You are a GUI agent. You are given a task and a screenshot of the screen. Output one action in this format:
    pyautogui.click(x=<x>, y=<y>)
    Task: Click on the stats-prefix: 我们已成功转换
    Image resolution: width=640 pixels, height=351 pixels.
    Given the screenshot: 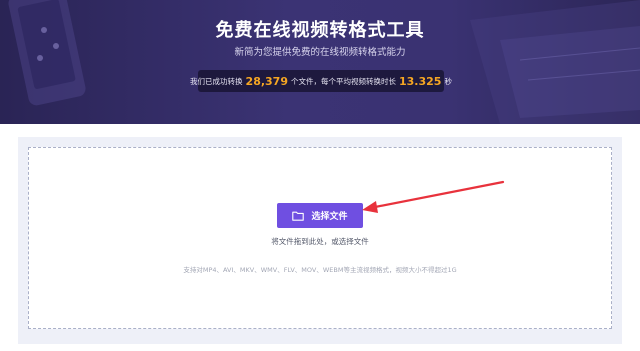 What is the action you would take?
    pyautogui.click(x=216, y=81)
    